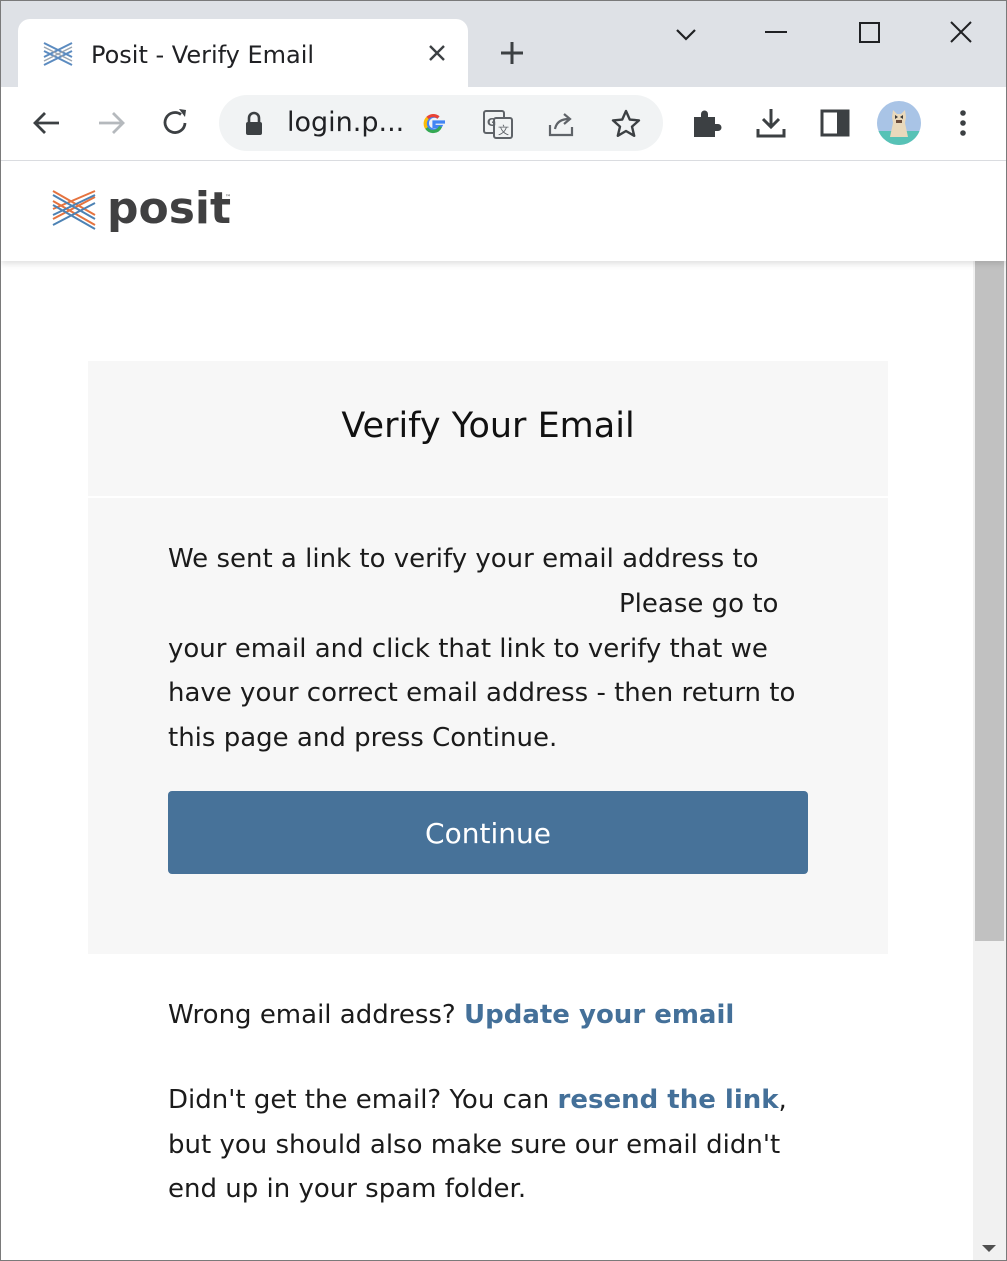  Describe the element at coordinates (771, 123) in the screenshot. I see `download-icon` at that location.